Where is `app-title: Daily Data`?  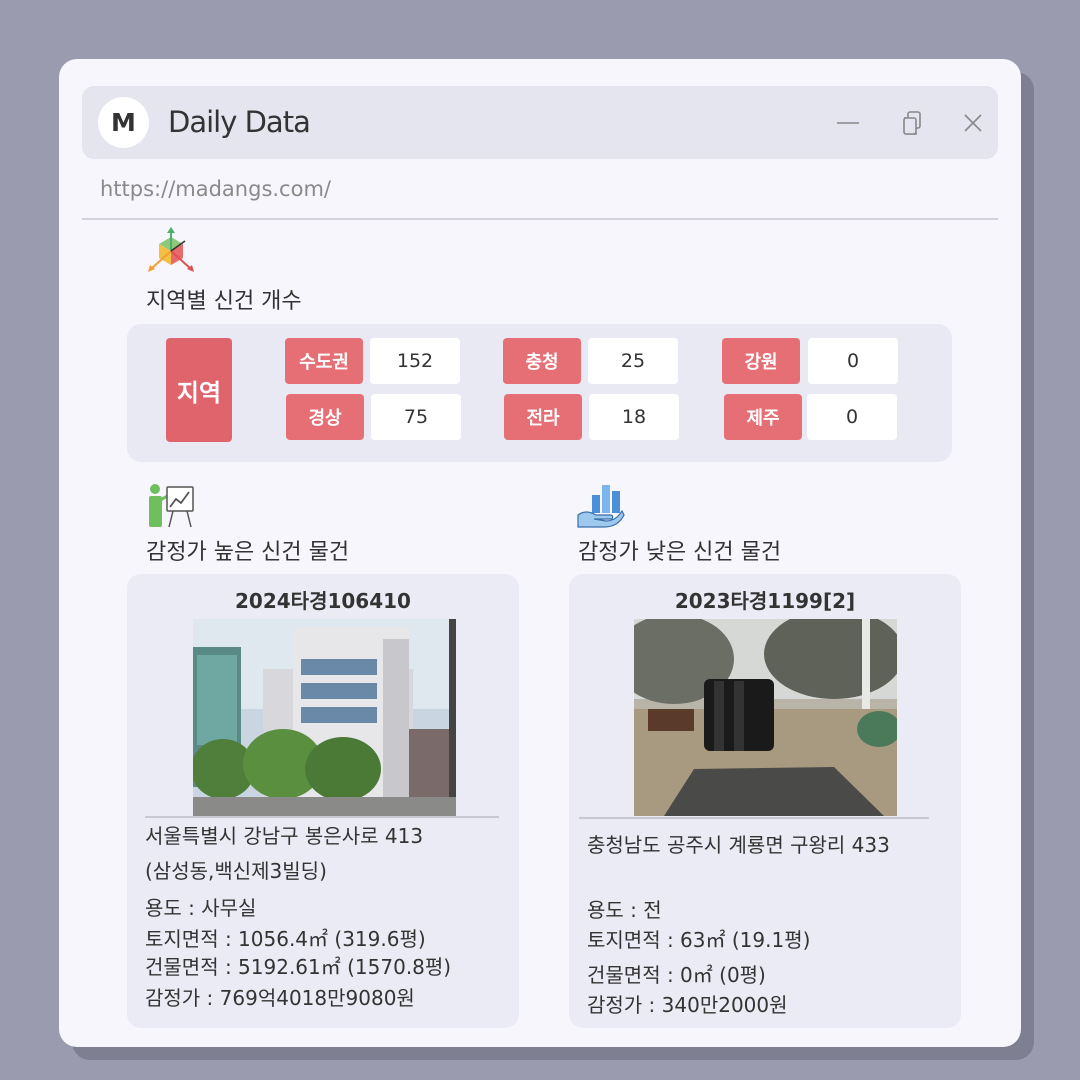 app-title: Daily Data is located at coordinates (239, 122).